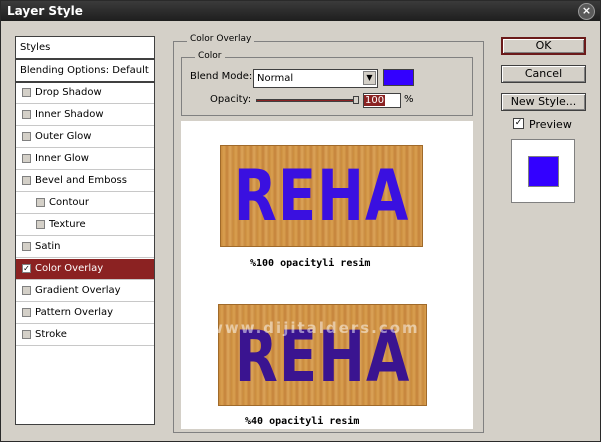 The height and width of the screenshot is (442, 601). Describe the element at coordinates (302, 421) in the screenshot. I see `caption-40: %40 opacityli resim` at that location.